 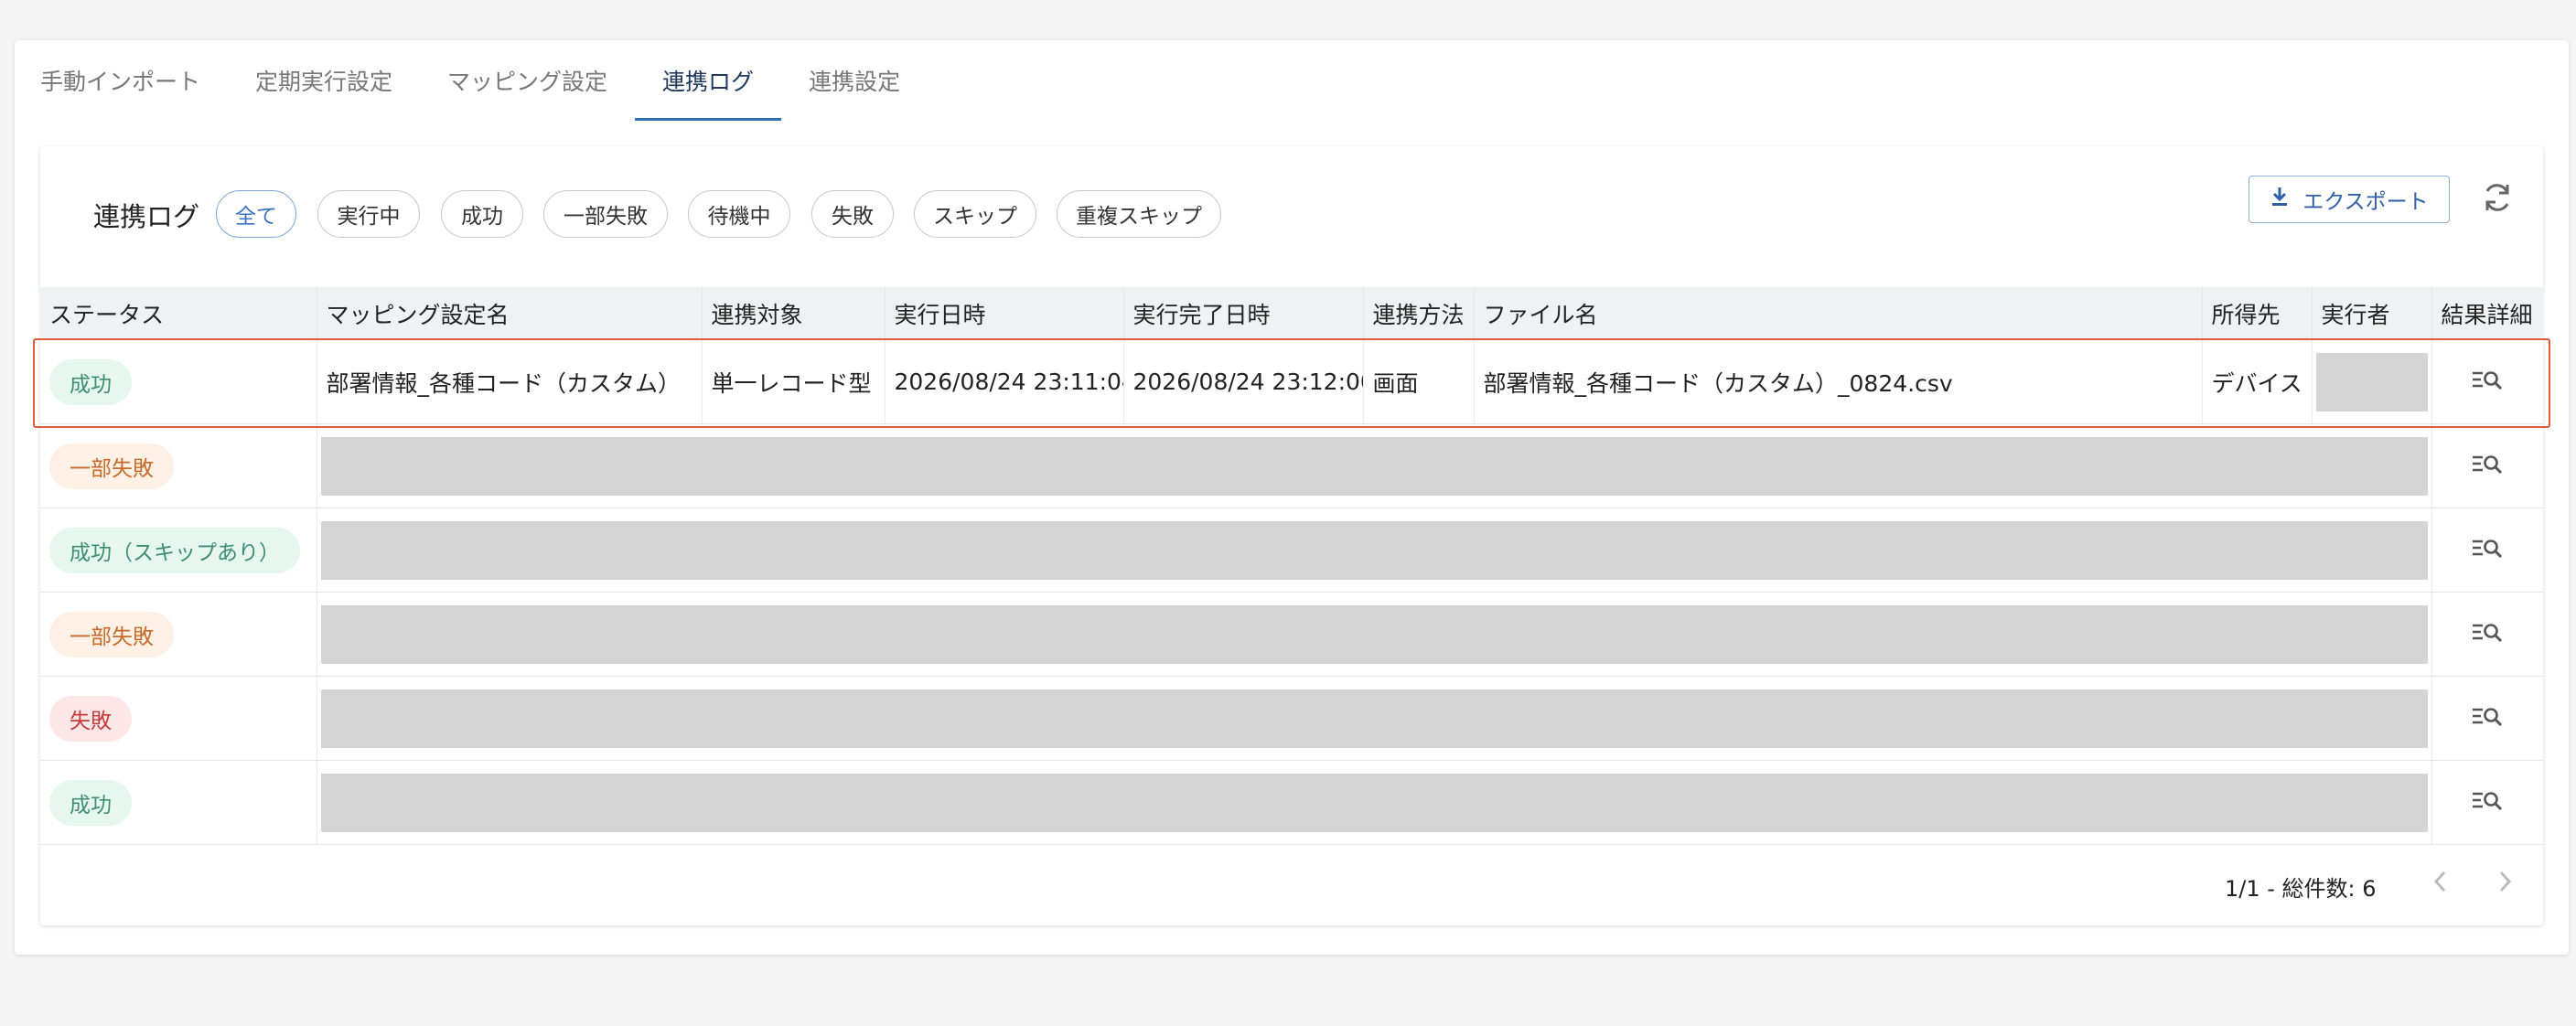 I want to click on download-icon, so click(x=2280, y=199).